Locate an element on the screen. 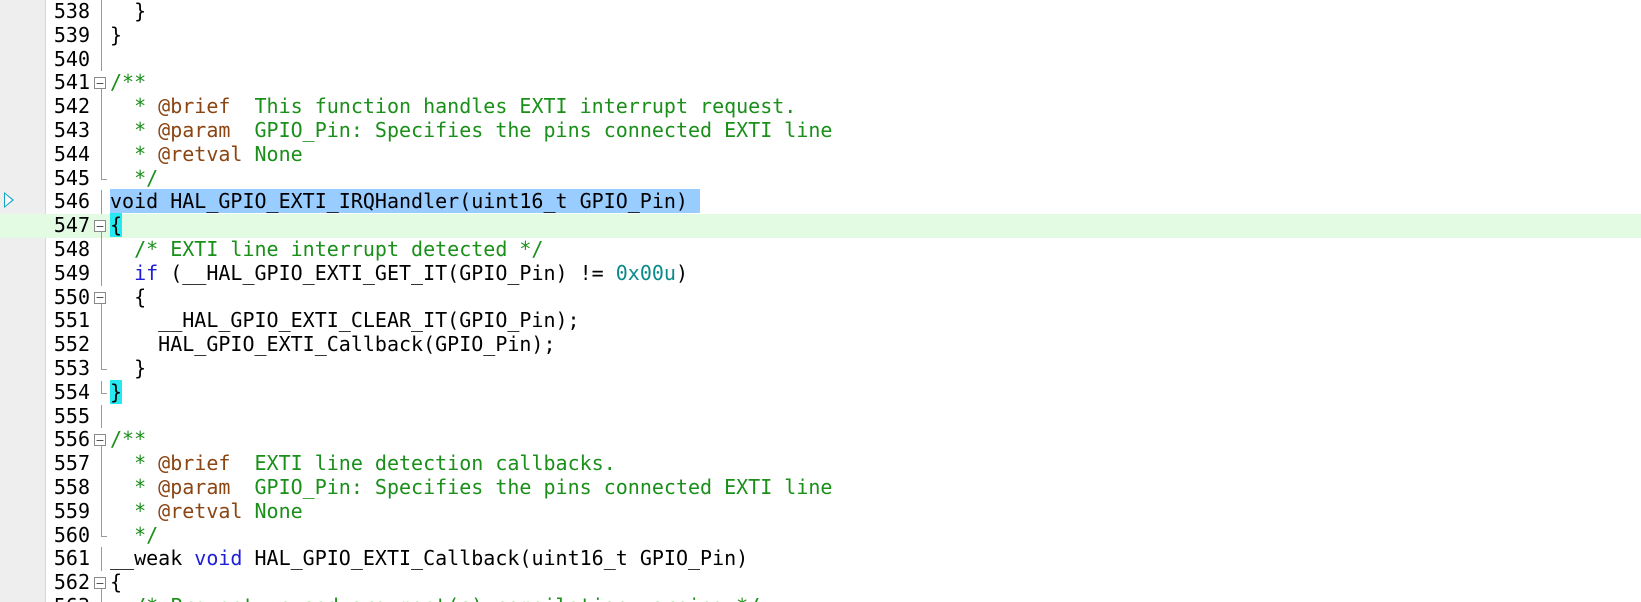 Image resolution: width=1641 pixels, height=602 pixels. line-number: 550 is located at coordinates (68, 297).